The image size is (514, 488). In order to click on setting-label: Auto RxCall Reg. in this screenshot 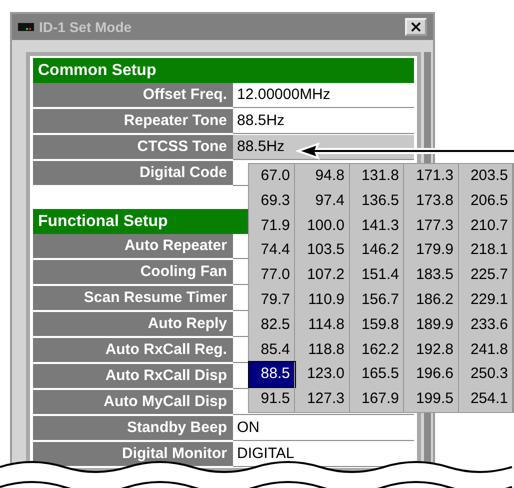, I will do `click(133, 351)`.